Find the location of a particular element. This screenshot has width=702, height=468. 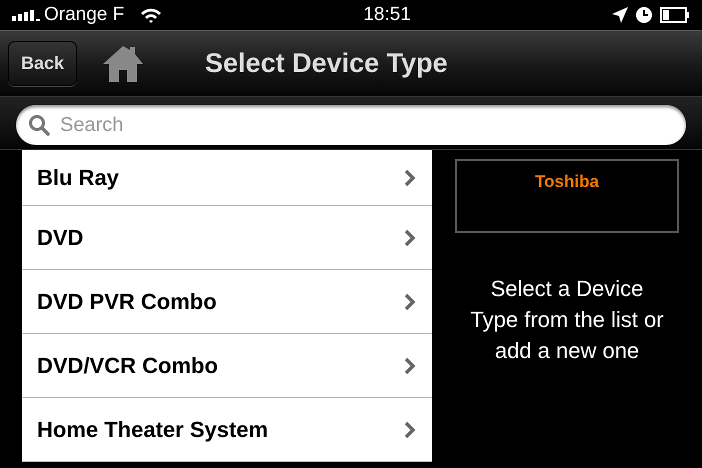

search-field: Search is located at coordinates (351, 125).